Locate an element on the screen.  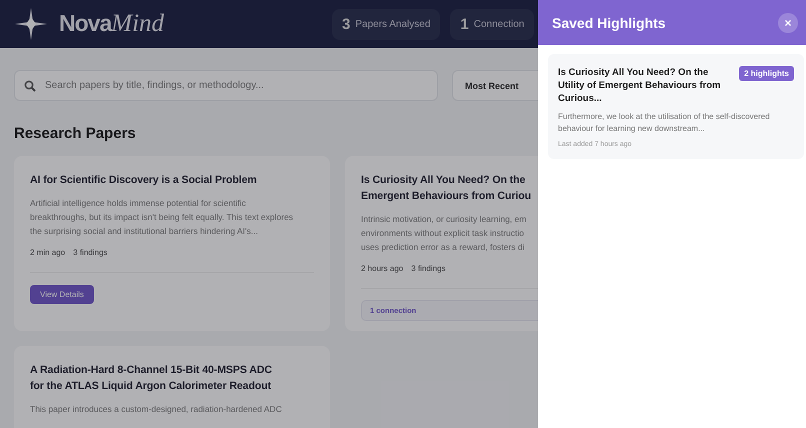
highlight-count: 2 highlights is located at coordinates (766, 73).